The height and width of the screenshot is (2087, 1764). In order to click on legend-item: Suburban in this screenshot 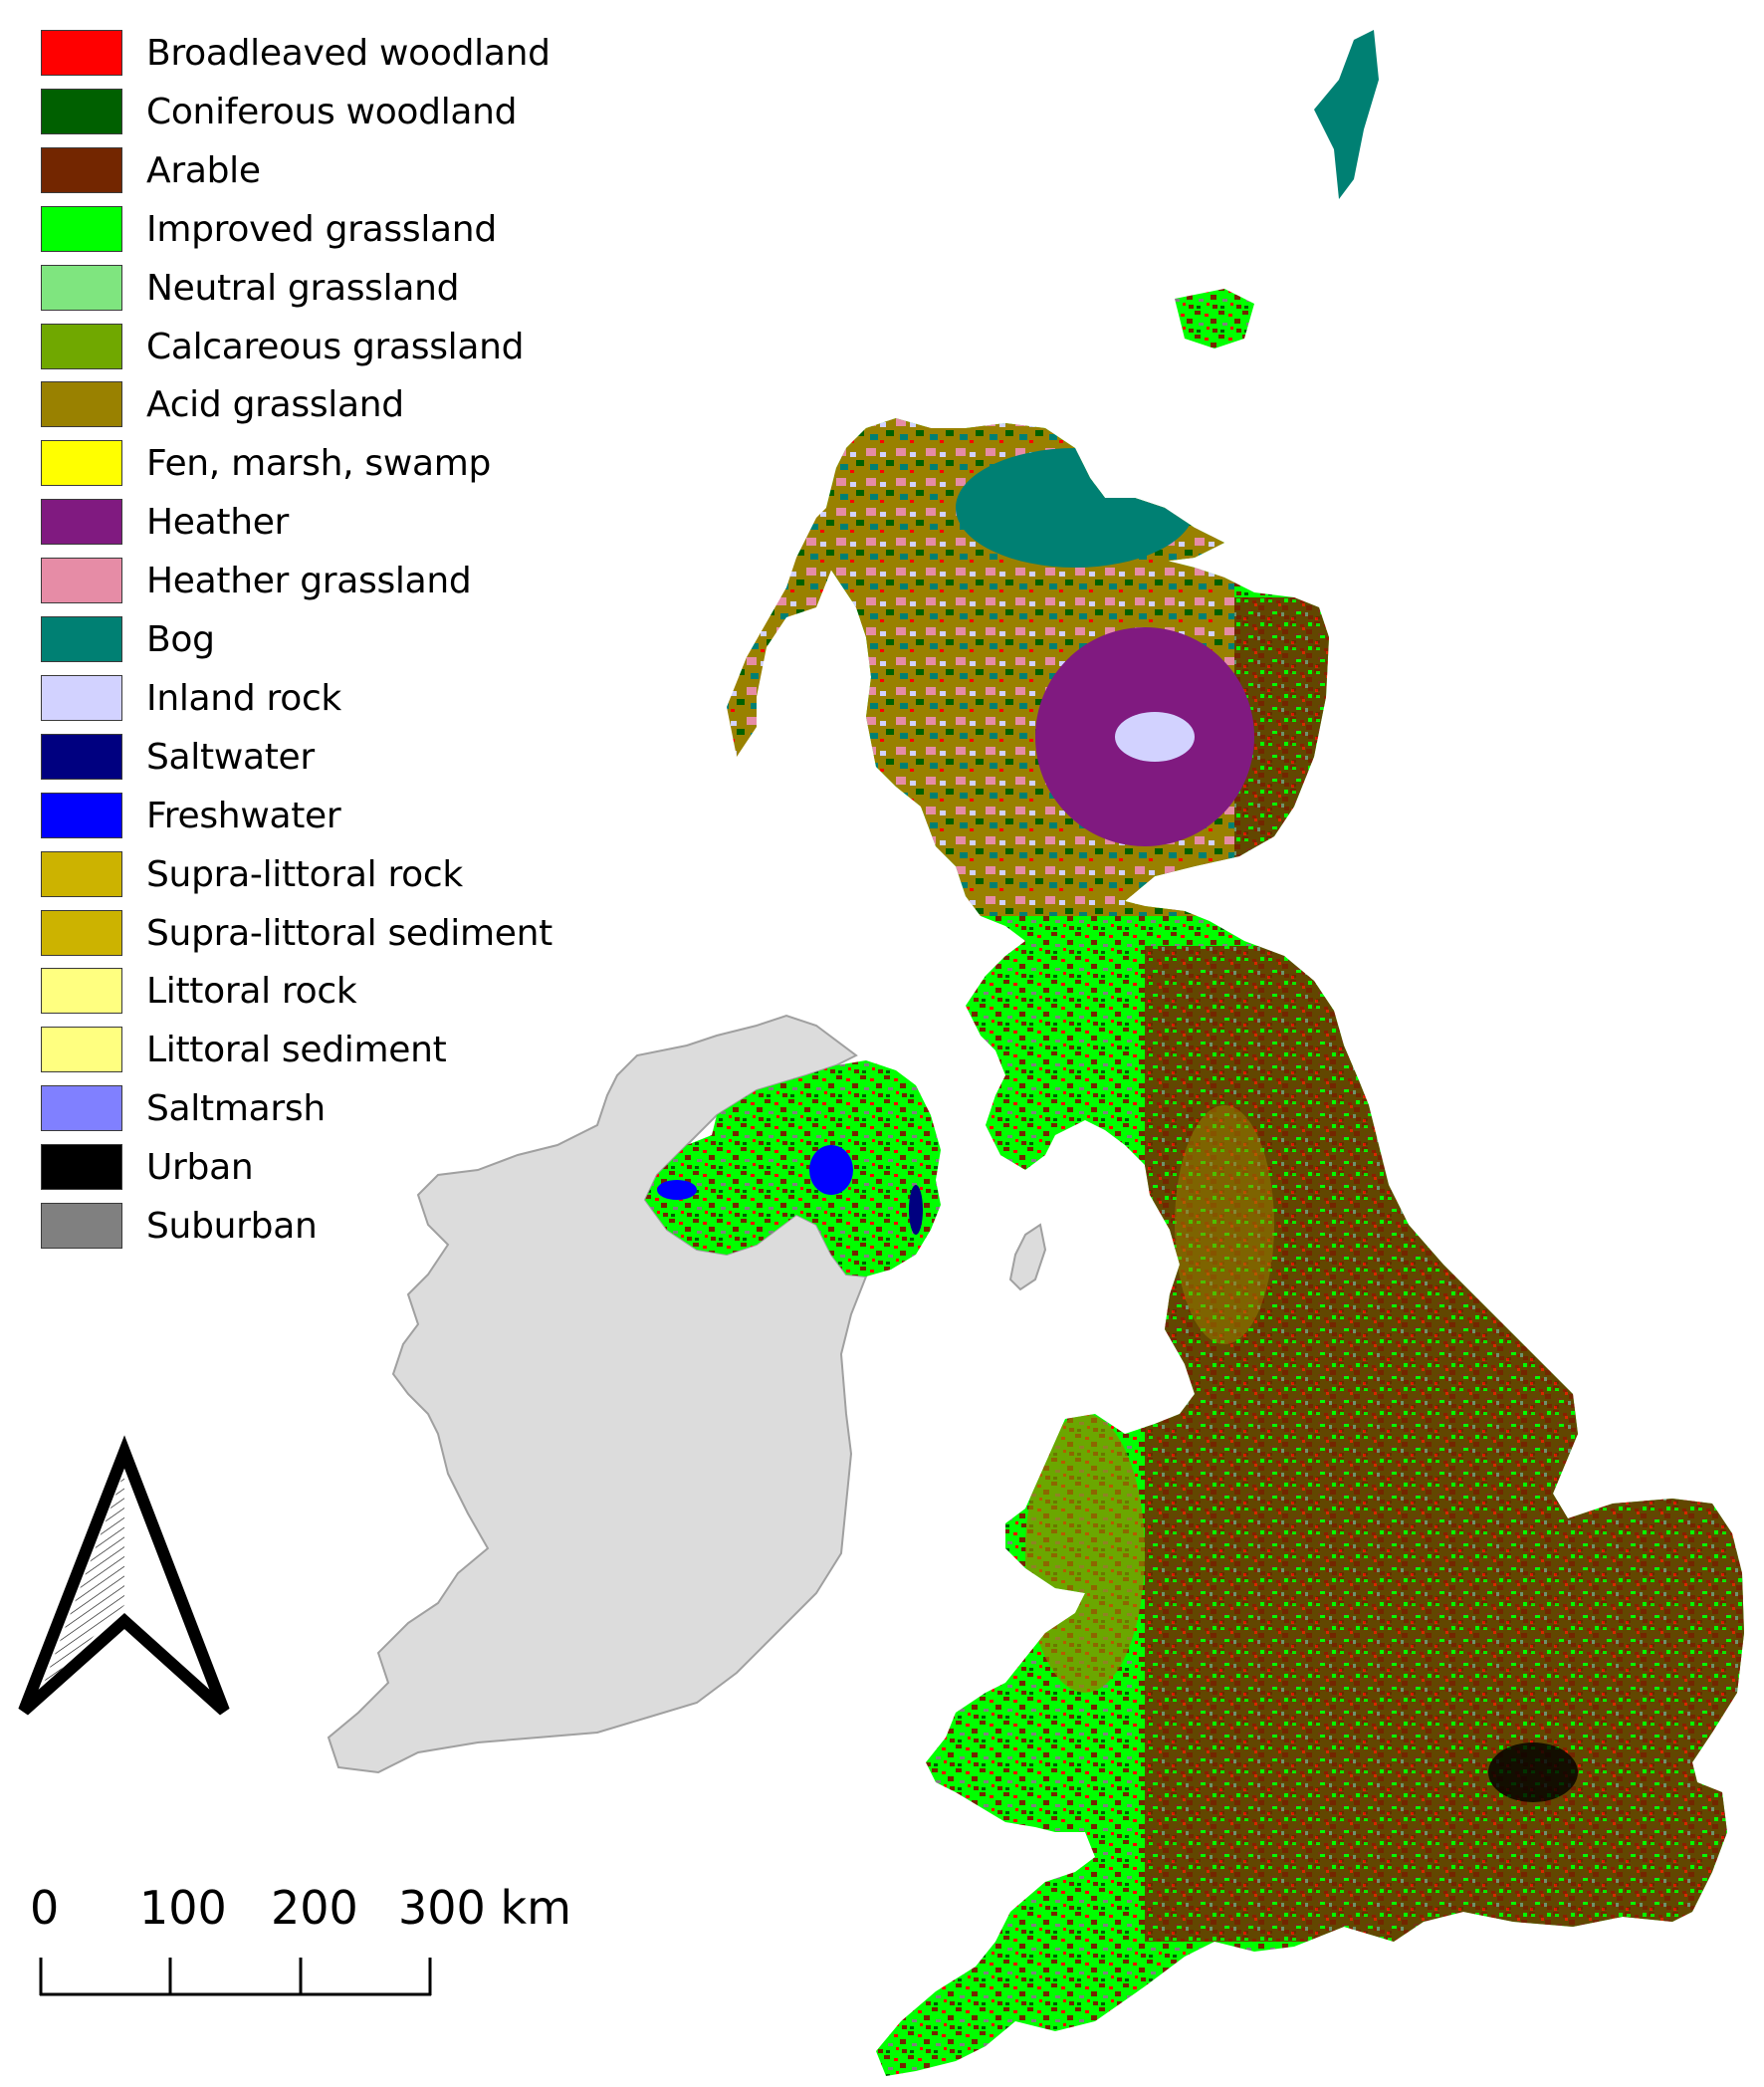, I will do `click(319, 1227)`.